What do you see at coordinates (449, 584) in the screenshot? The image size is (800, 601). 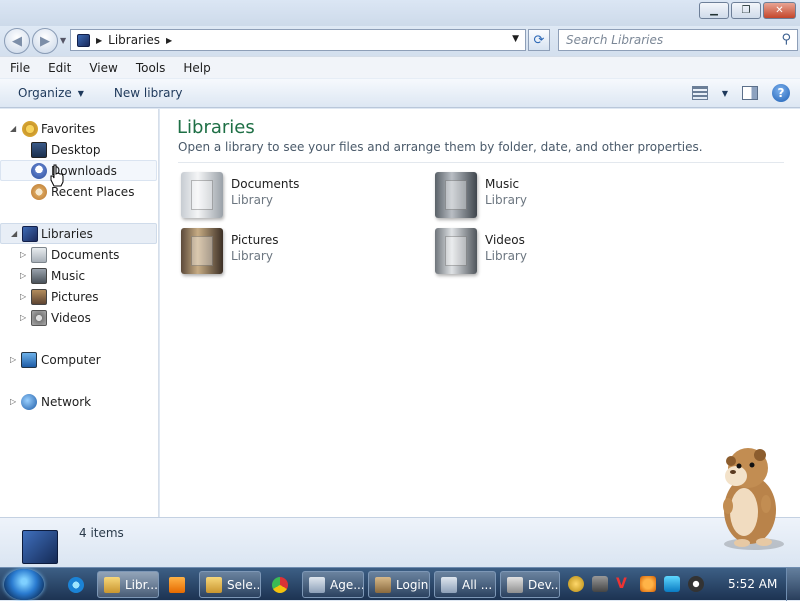 I see `window-icon` at bounding box center [449, 584].